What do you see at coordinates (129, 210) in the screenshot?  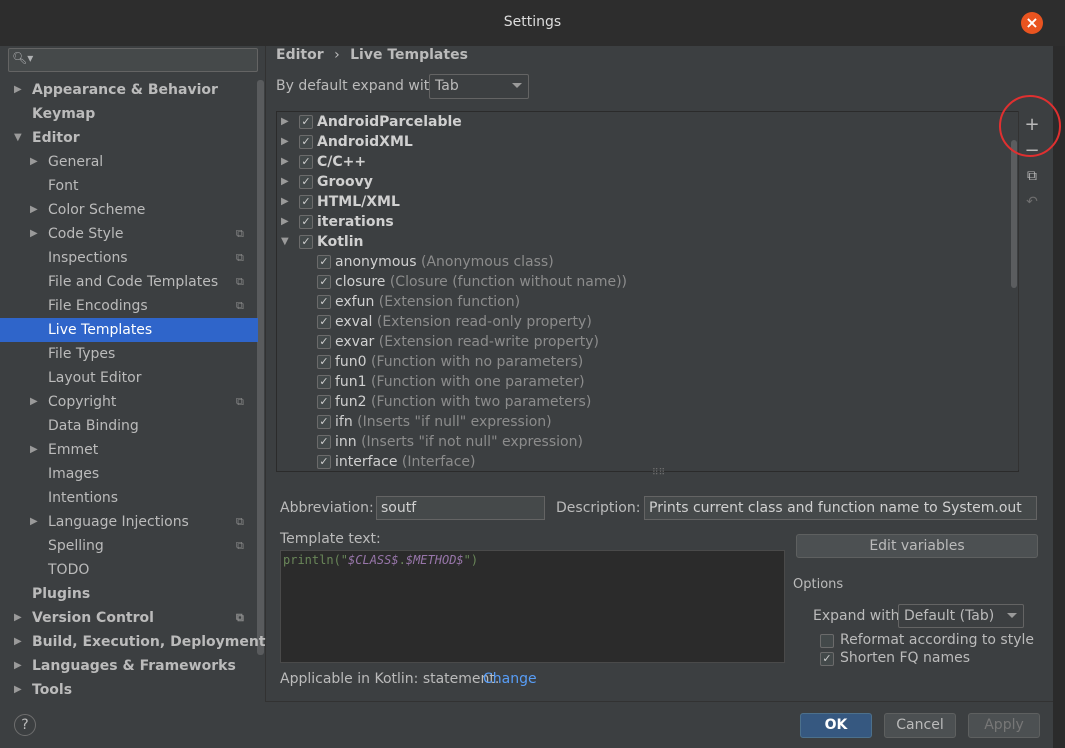 I see `sidebar-item-color-scheme: ▶ Color Scheme` at bounding box center [129, 210].